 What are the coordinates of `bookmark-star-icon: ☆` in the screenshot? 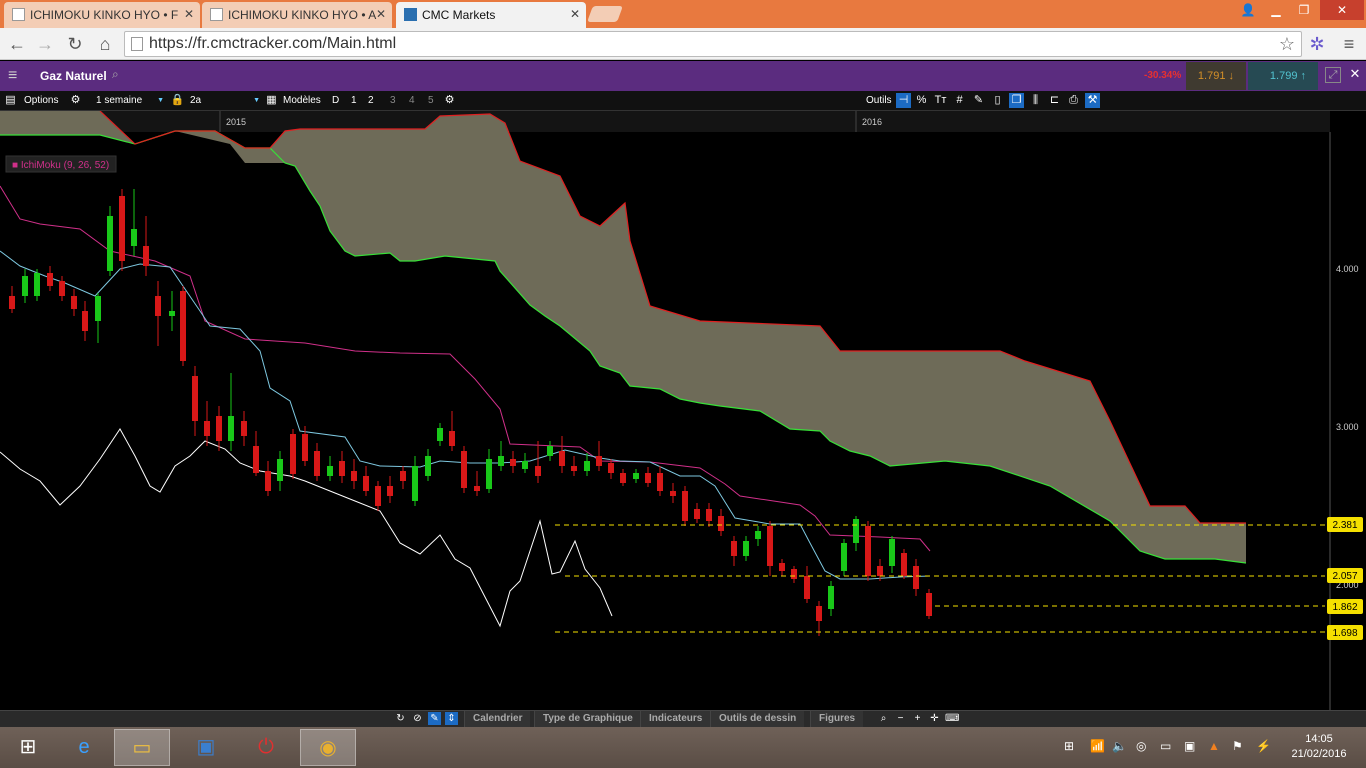 It's located at (1287, 44).